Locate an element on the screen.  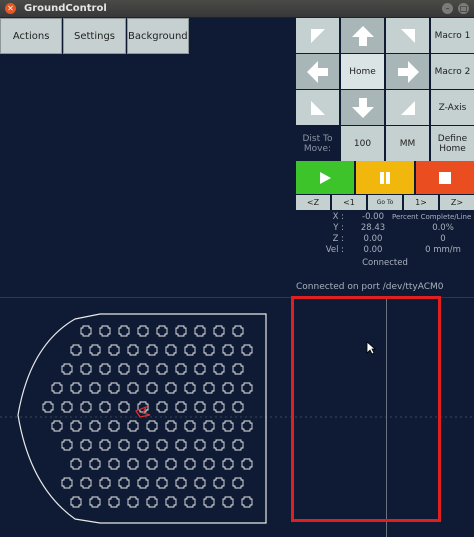
z-minus-button: <Z is located at coordinates (313, 202).